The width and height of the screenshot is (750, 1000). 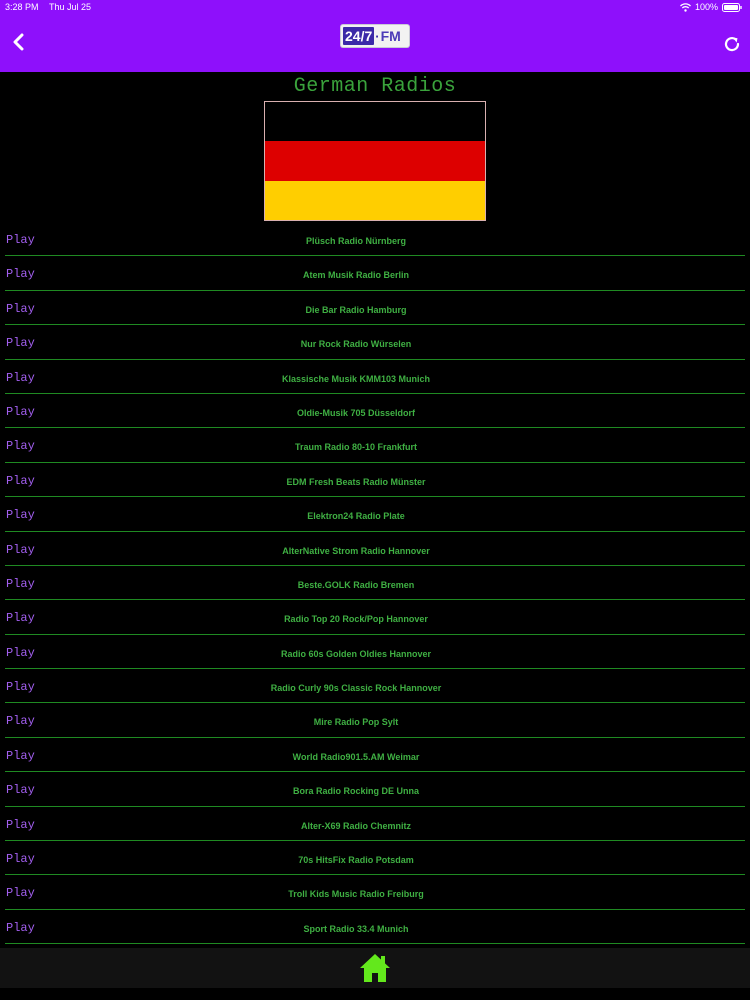 I want to click on station-row: Play World Radio901.5.AM Weimar, so click(x=375, y=756).